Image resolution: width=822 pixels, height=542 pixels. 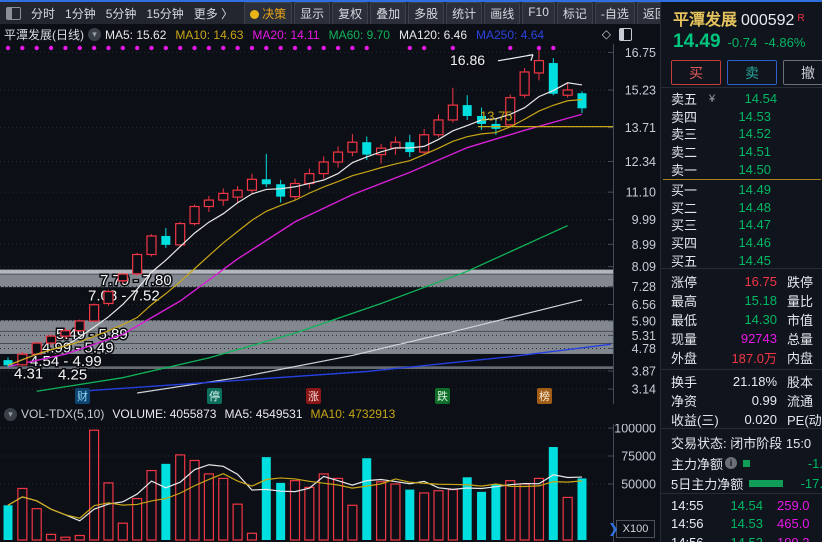 What do you see at coordinates (214, 396) in the screenshot?
I see `watermark-badge: 停` at bounding box center [214, 396].